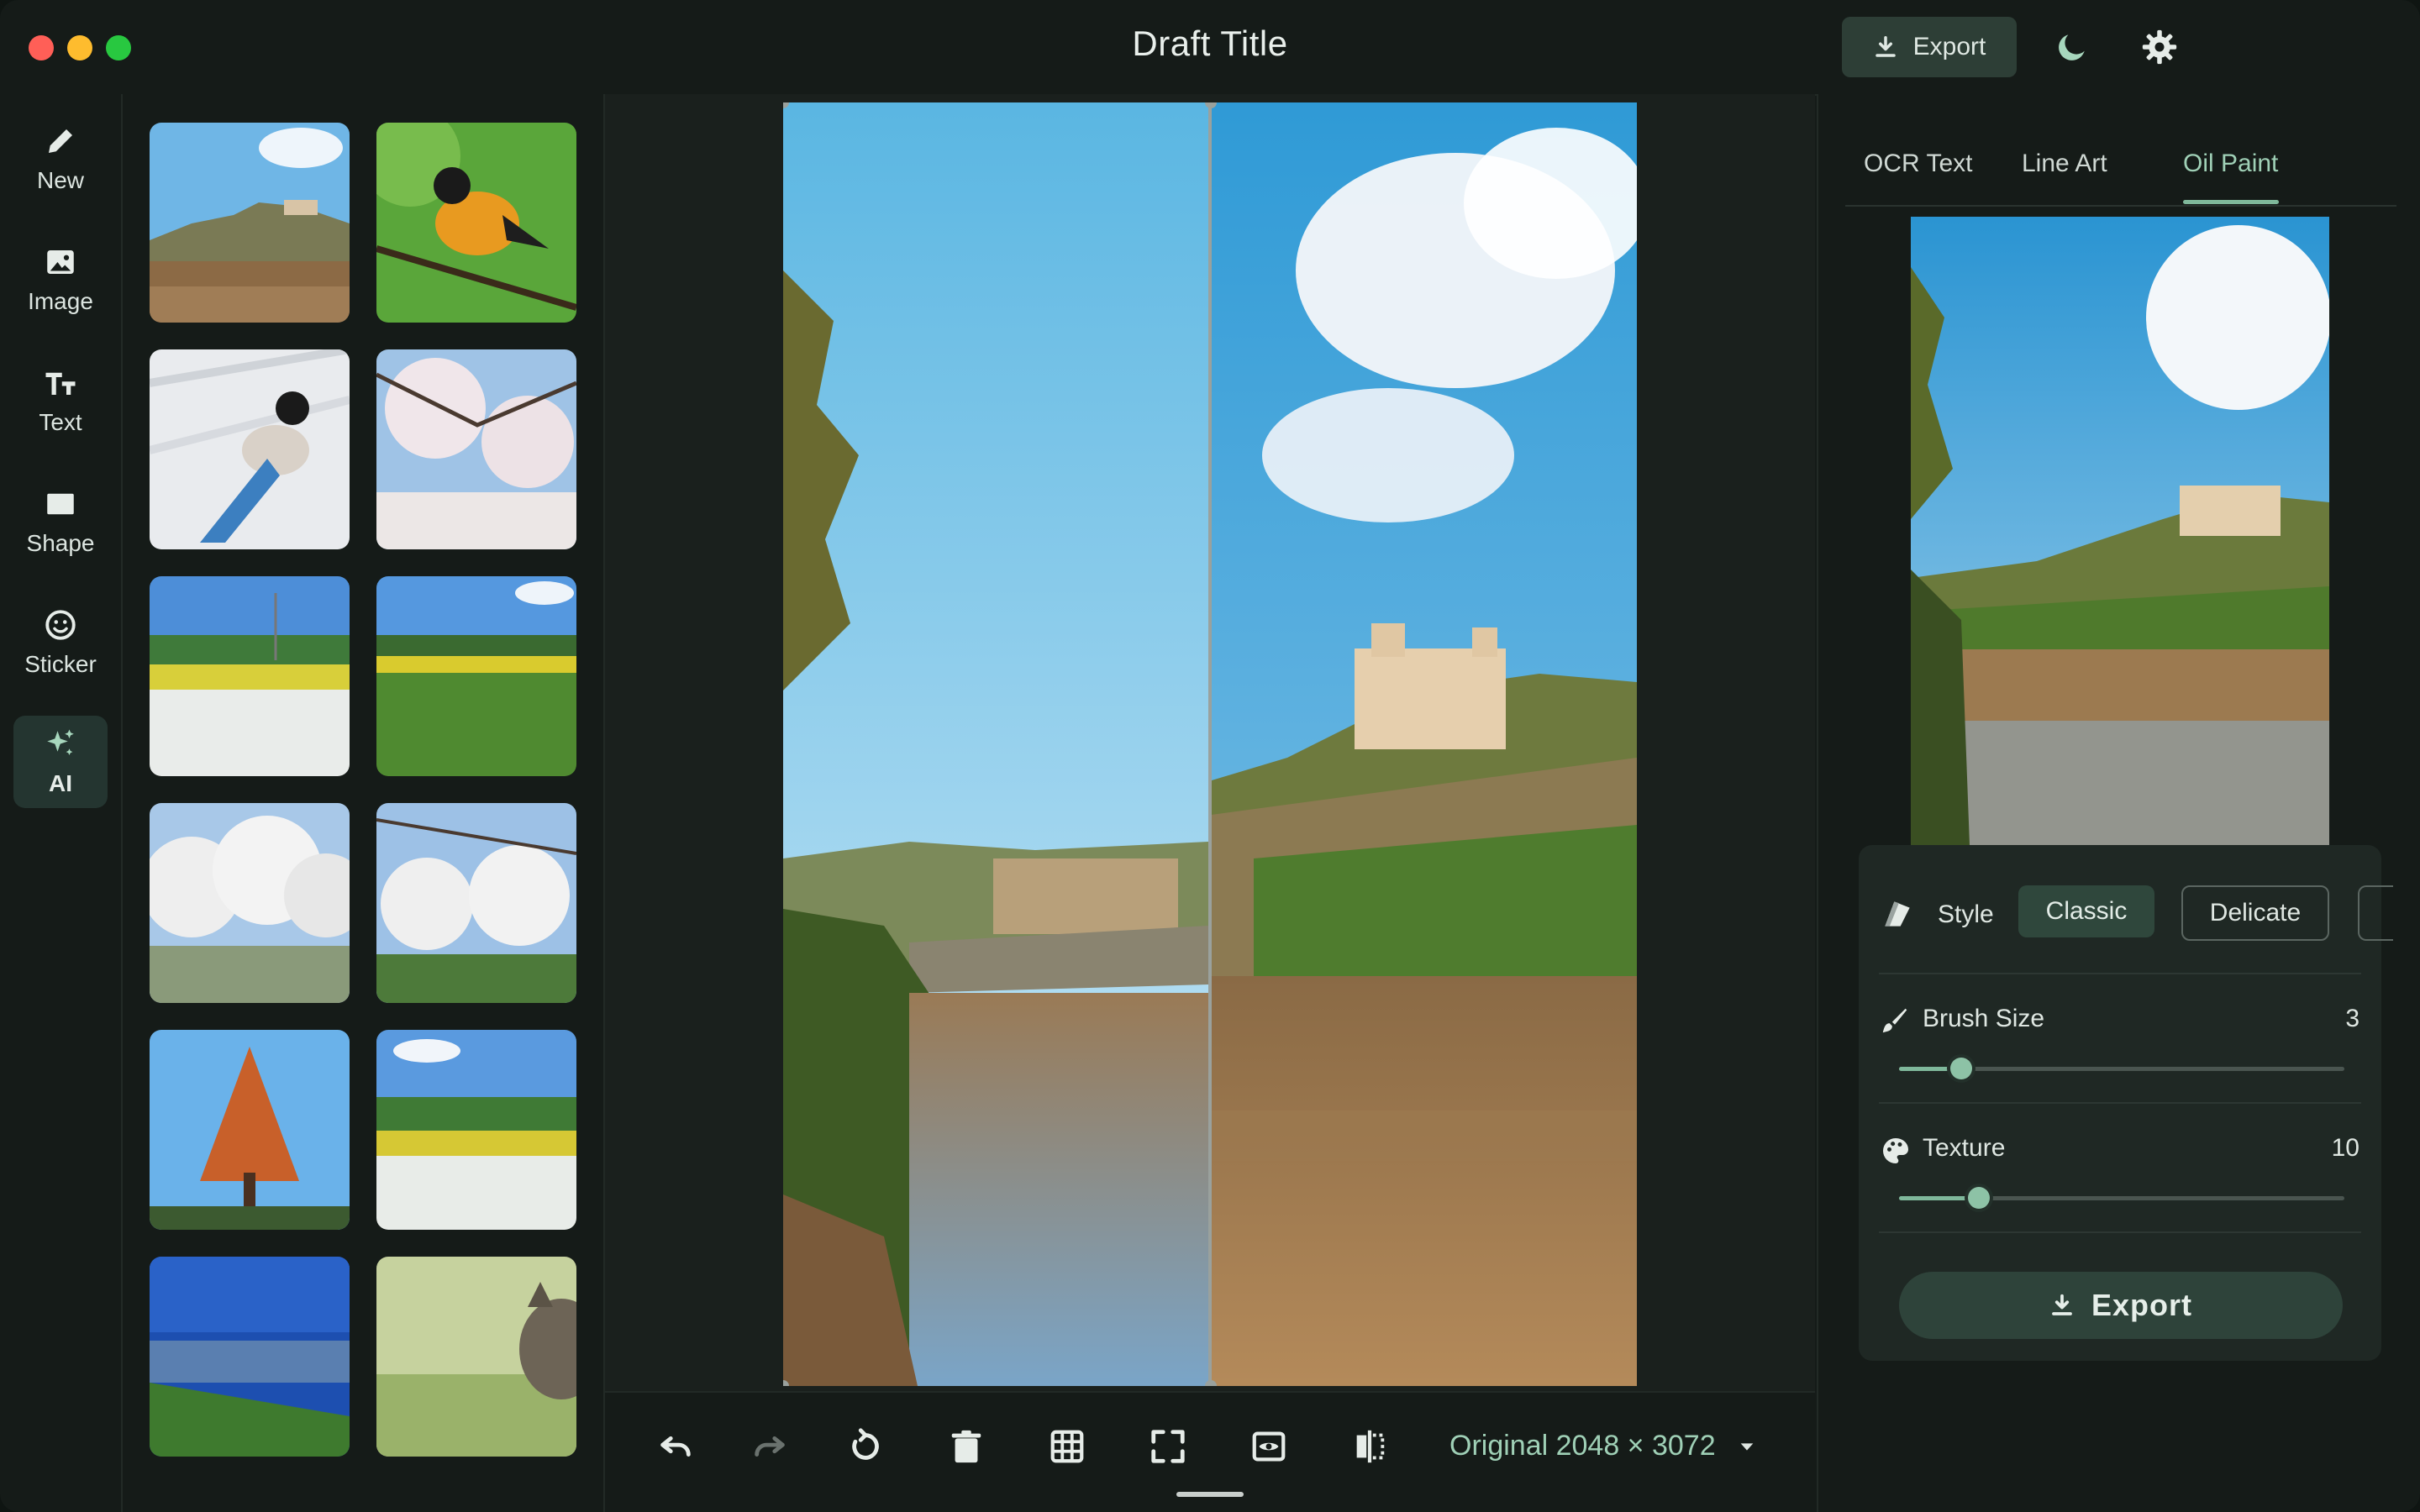  I want to click on thumbnail-cat, so click(476, 1357).